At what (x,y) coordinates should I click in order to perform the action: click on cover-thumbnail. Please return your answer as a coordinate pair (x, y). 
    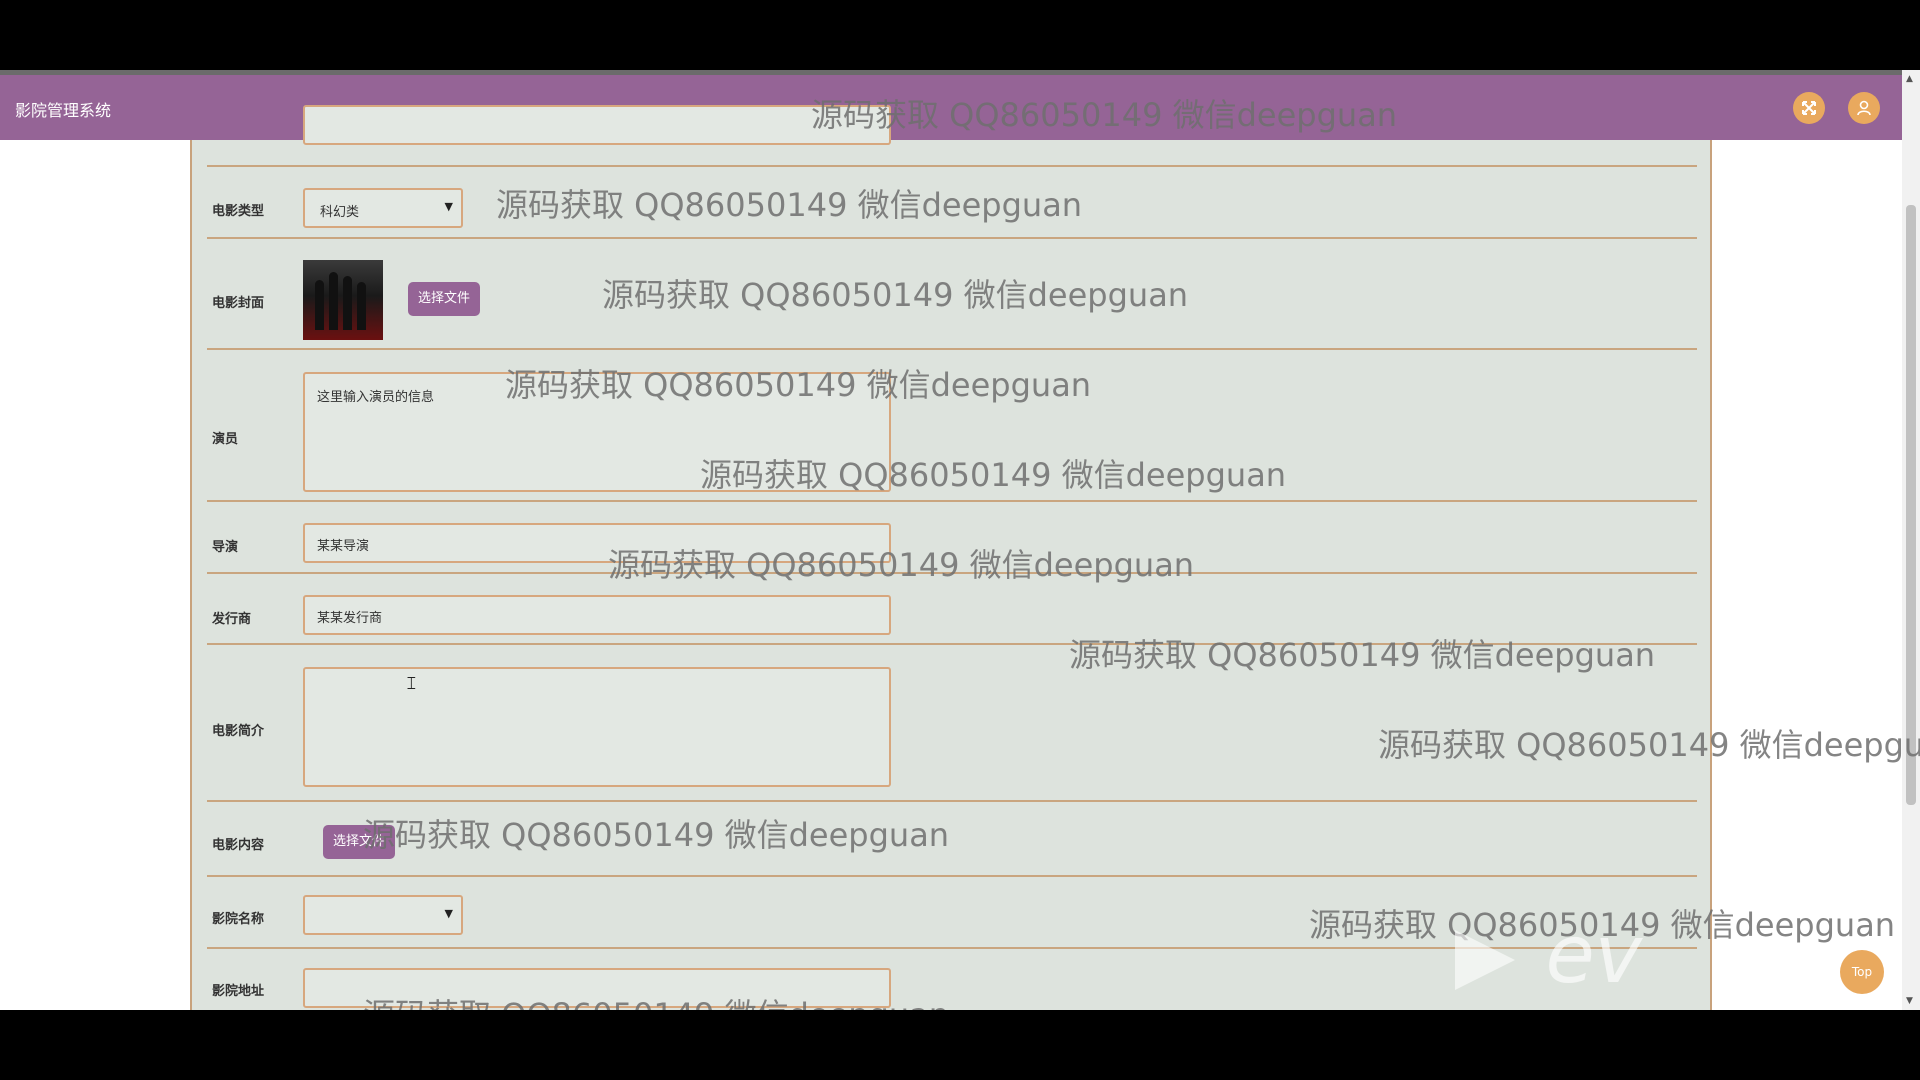
    Looking at the image, I should click on (343, 300).